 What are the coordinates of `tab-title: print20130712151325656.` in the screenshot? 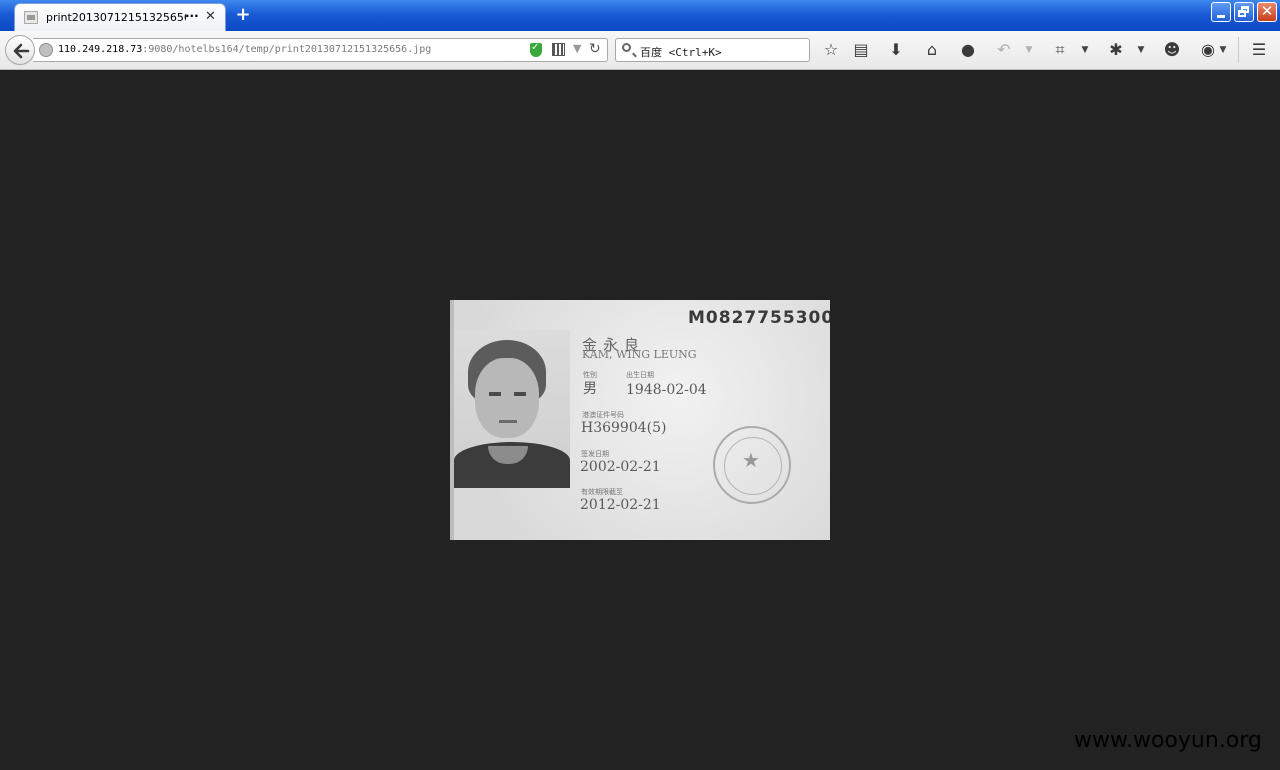 It's located at (116, 17).